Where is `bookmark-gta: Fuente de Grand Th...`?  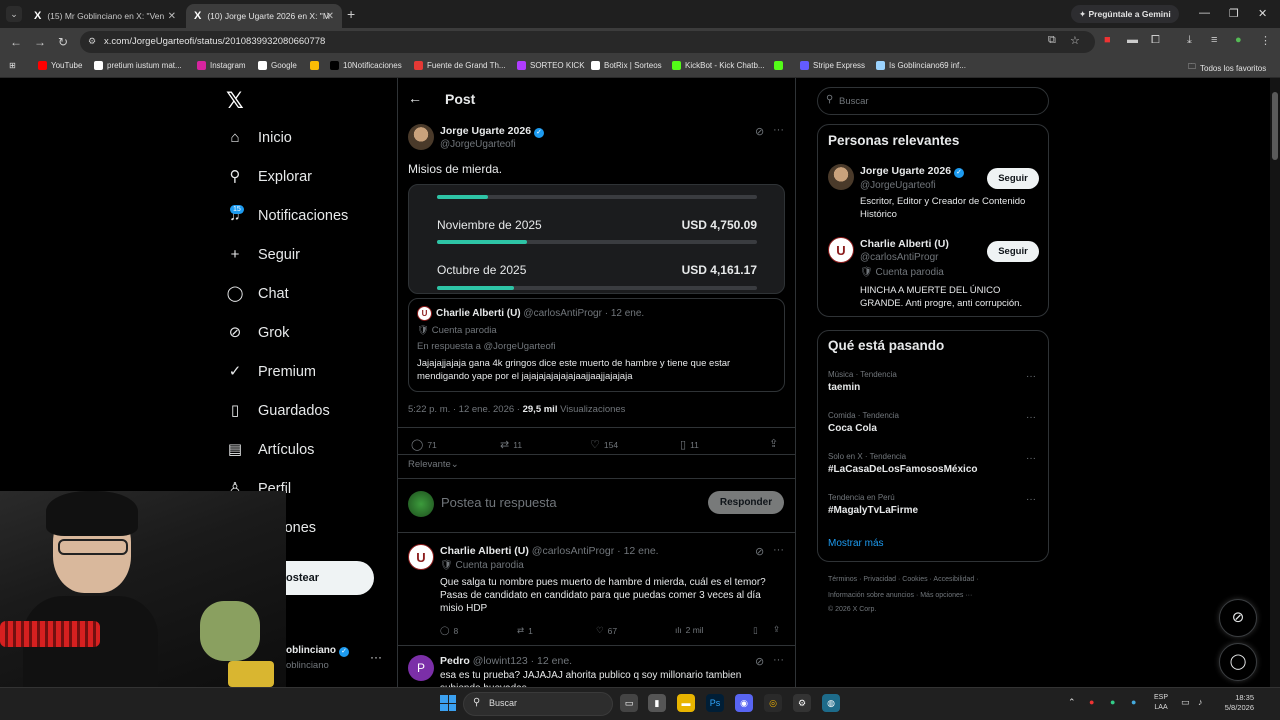
bookmark-gta: Fuente de Grand Th... is located at coordinates (460, 65).